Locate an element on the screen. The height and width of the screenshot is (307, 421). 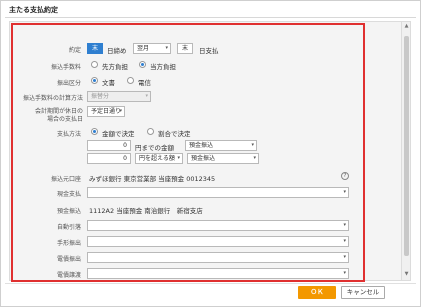
dialog-title: 主たる支払約定 is located at coordinates (33, 10).